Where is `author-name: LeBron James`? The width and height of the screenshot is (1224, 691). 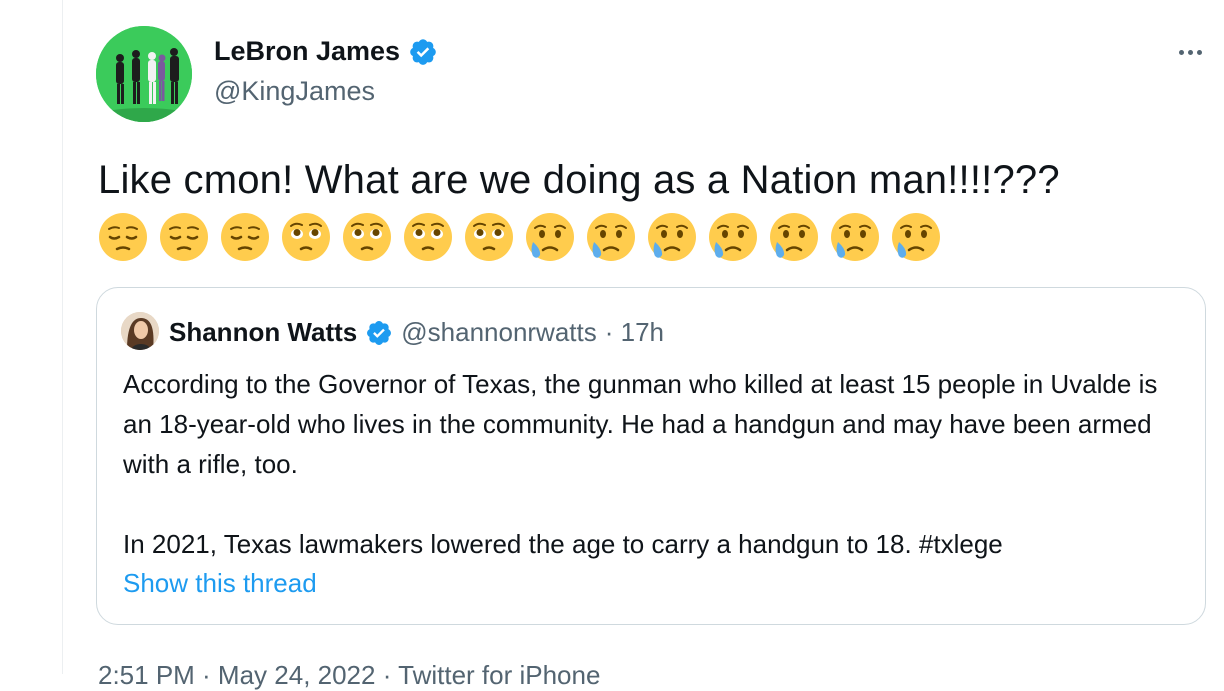
author-name: LeBron James is located at coordinates (326, 51).